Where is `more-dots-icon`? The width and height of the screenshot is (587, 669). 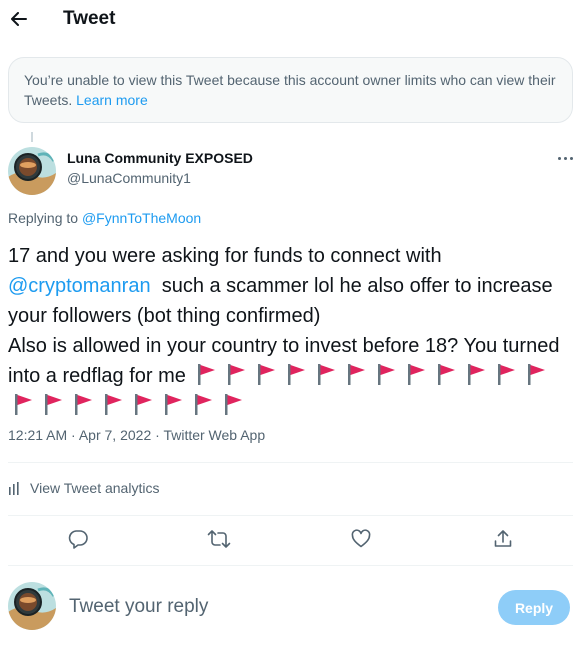 more-dots-icon is located at coordinates (559, 158).